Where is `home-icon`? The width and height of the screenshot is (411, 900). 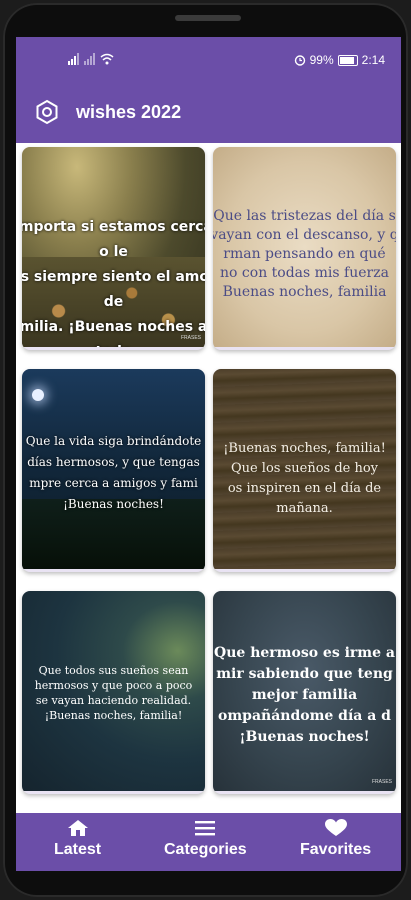
home-icon is located at coordinates (77, 828).